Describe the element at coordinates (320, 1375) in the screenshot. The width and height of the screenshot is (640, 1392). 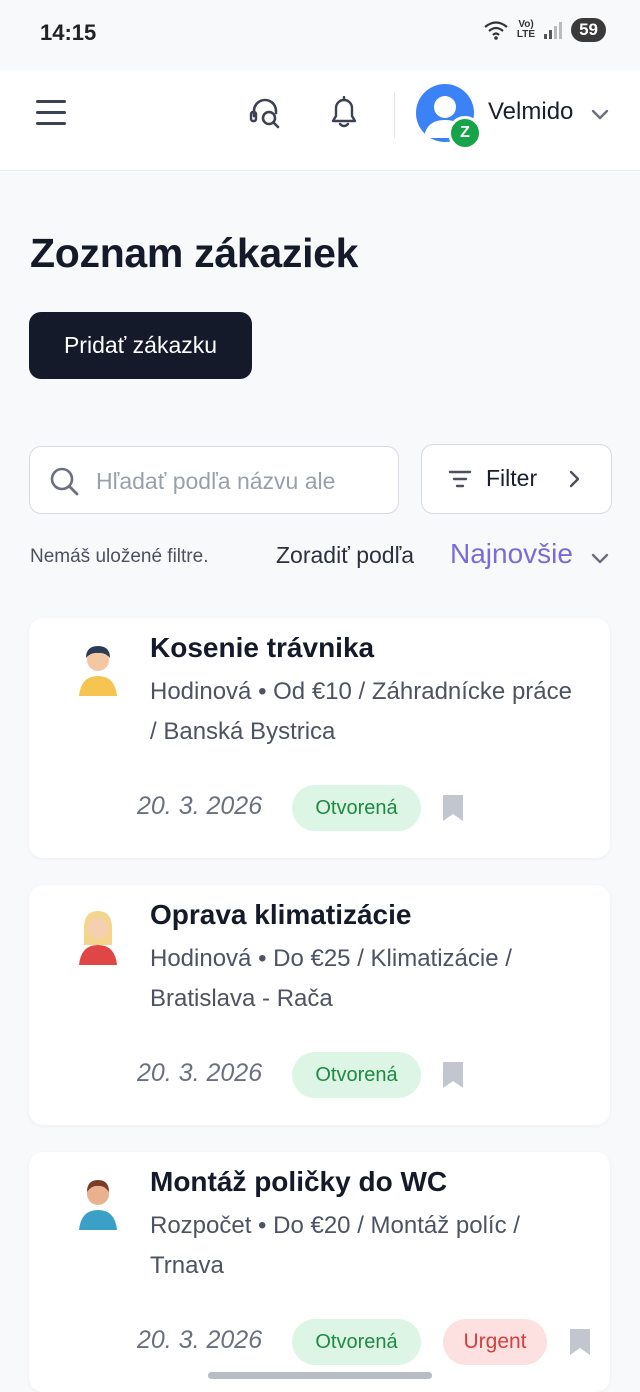
I see `home-indicator` at that location.